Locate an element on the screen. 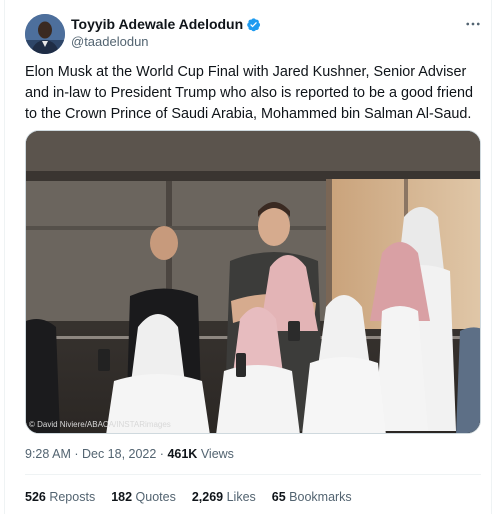 The width and height of the screenshot is (496, 514). author-display-name: Toyyib Adewale Adelodun is located at coordinates (157, 24).